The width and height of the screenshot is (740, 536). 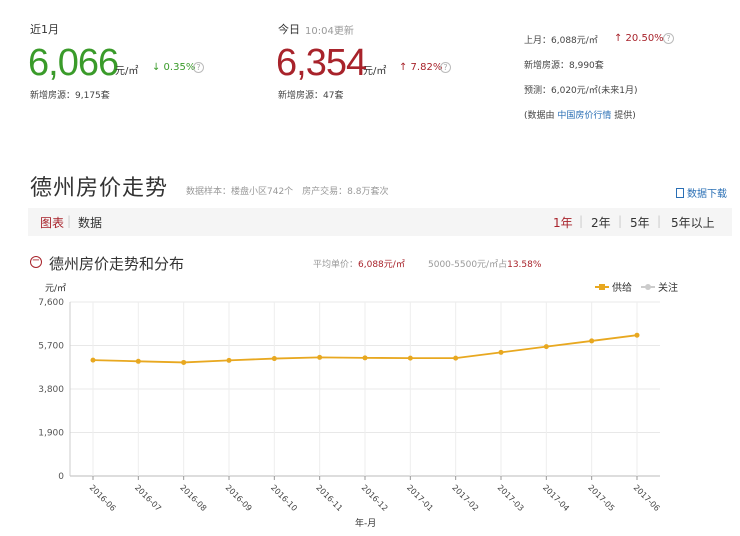 What do you see at coordinates (561, 41) in the screenshot?
I see `last-month-price: 上月：6,088元/㎡` at bounding box center [561, 41].